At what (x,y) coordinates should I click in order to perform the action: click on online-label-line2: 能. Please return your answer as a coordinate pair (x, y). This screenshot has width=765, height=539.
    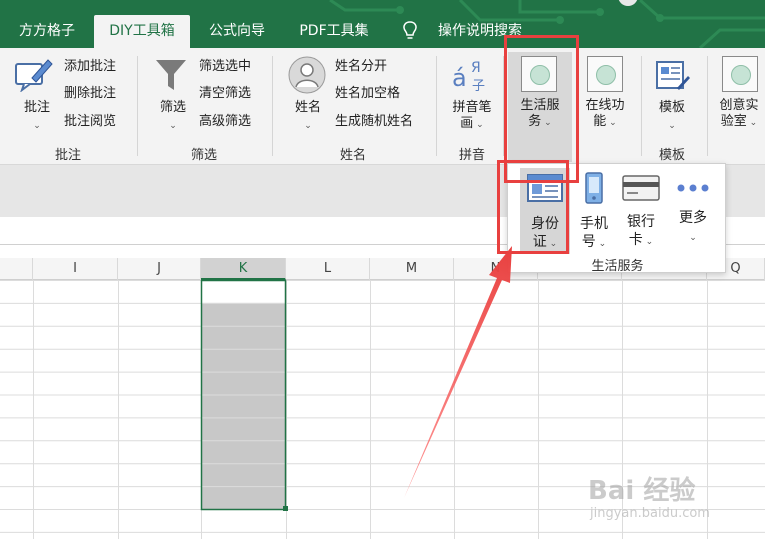
    Looking at the image, I should click on (600, 121).